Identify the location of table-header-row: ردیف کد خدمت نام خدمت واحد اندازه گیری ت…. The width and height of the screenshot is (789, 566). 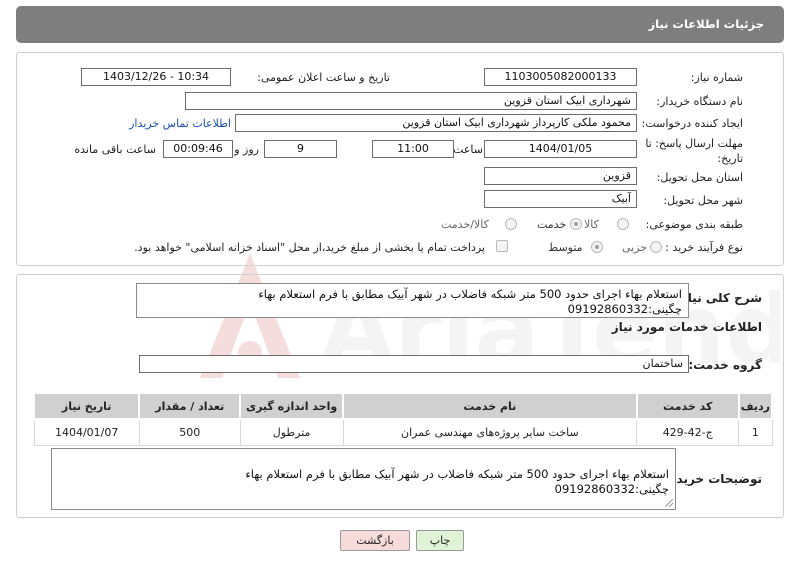
(403, 406).